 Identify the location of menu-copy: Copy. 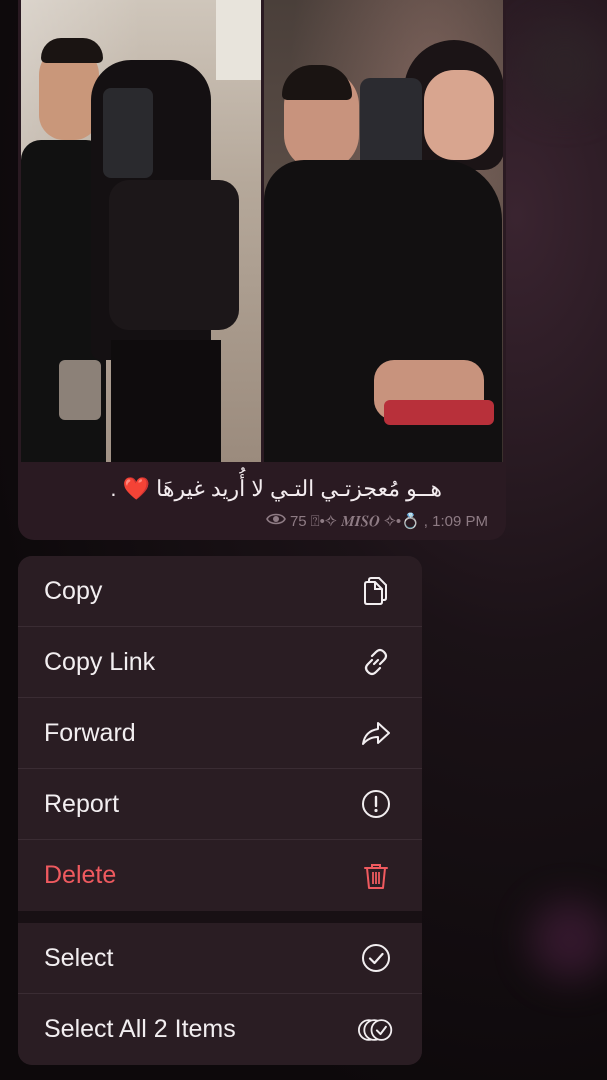
(220, 591).